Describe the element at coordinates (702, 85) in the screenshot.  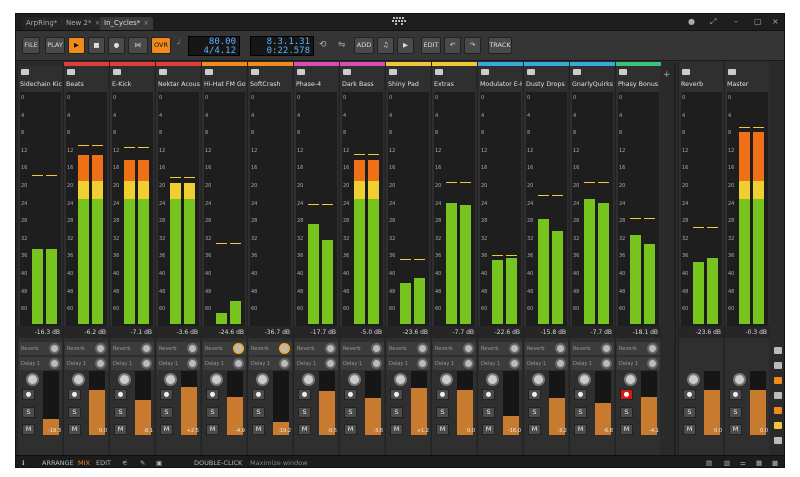
I see `channel-name: Reverb` at that location.